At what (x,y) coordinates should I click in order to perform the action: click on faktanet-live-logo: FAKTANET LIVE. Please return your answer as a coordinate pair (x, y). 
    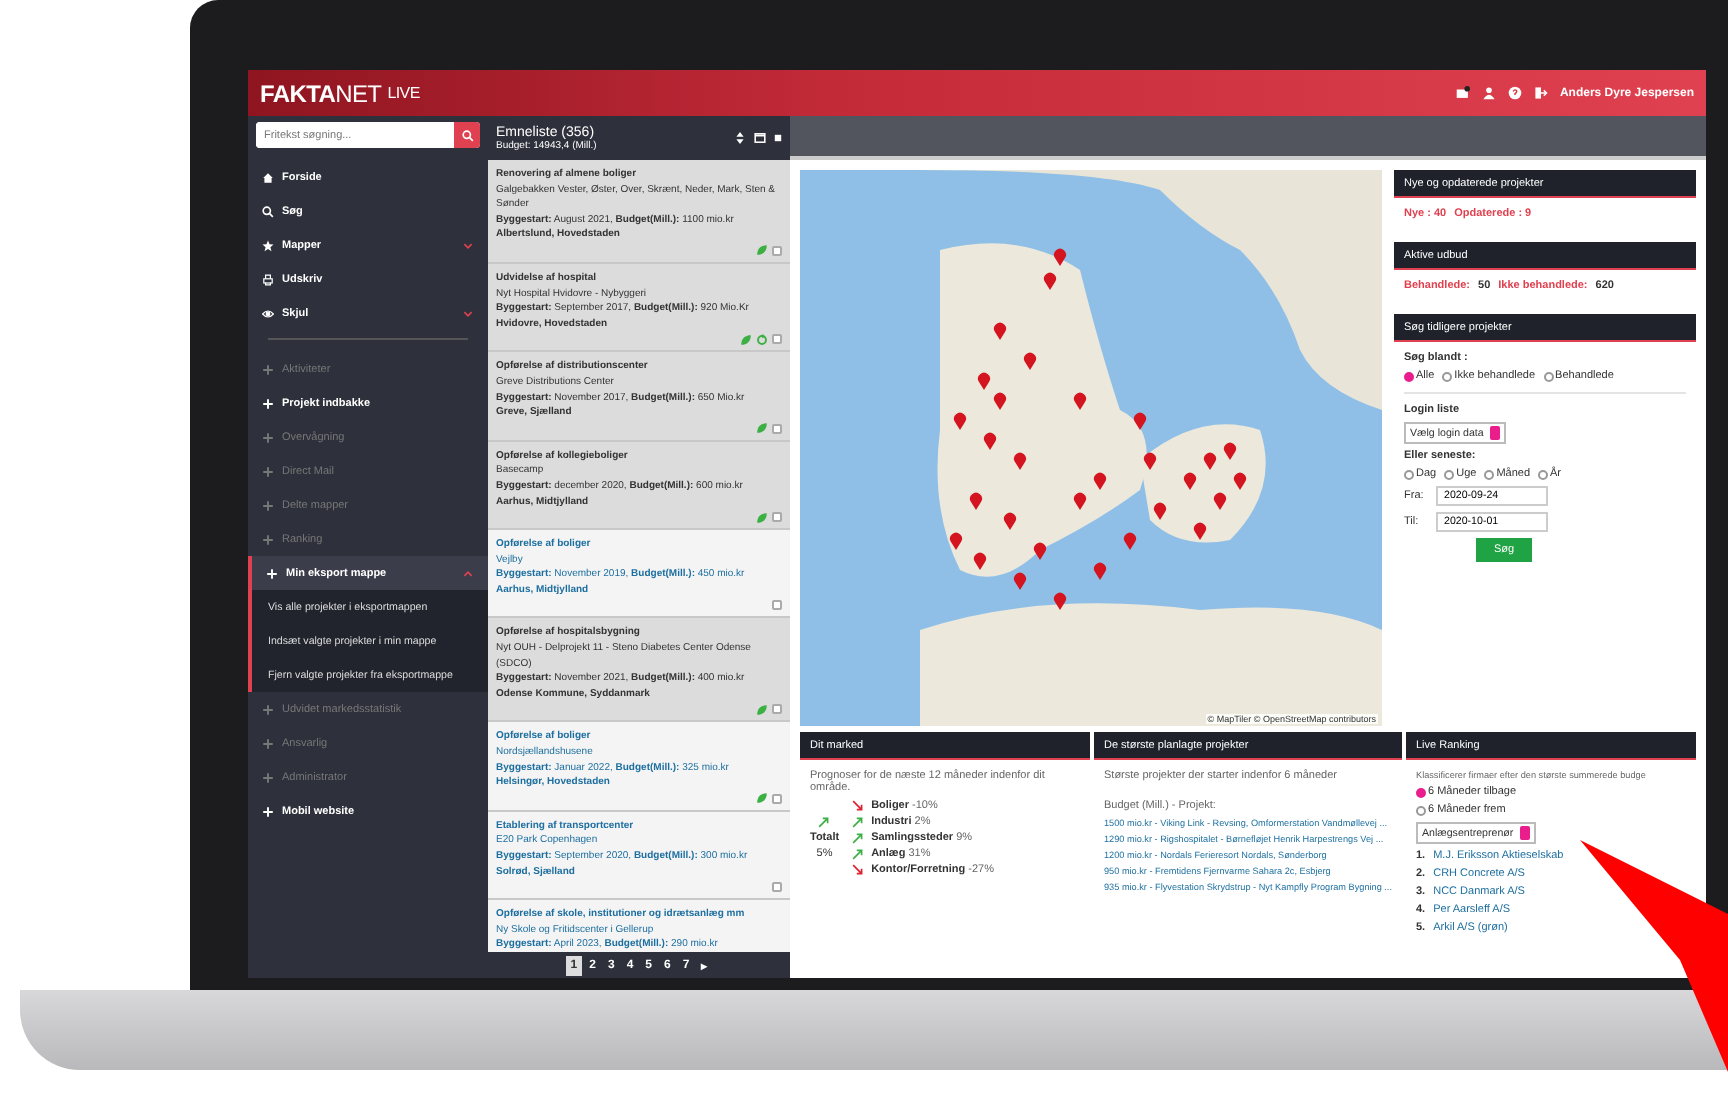
    Looking at the image, I should click on (341, 93).